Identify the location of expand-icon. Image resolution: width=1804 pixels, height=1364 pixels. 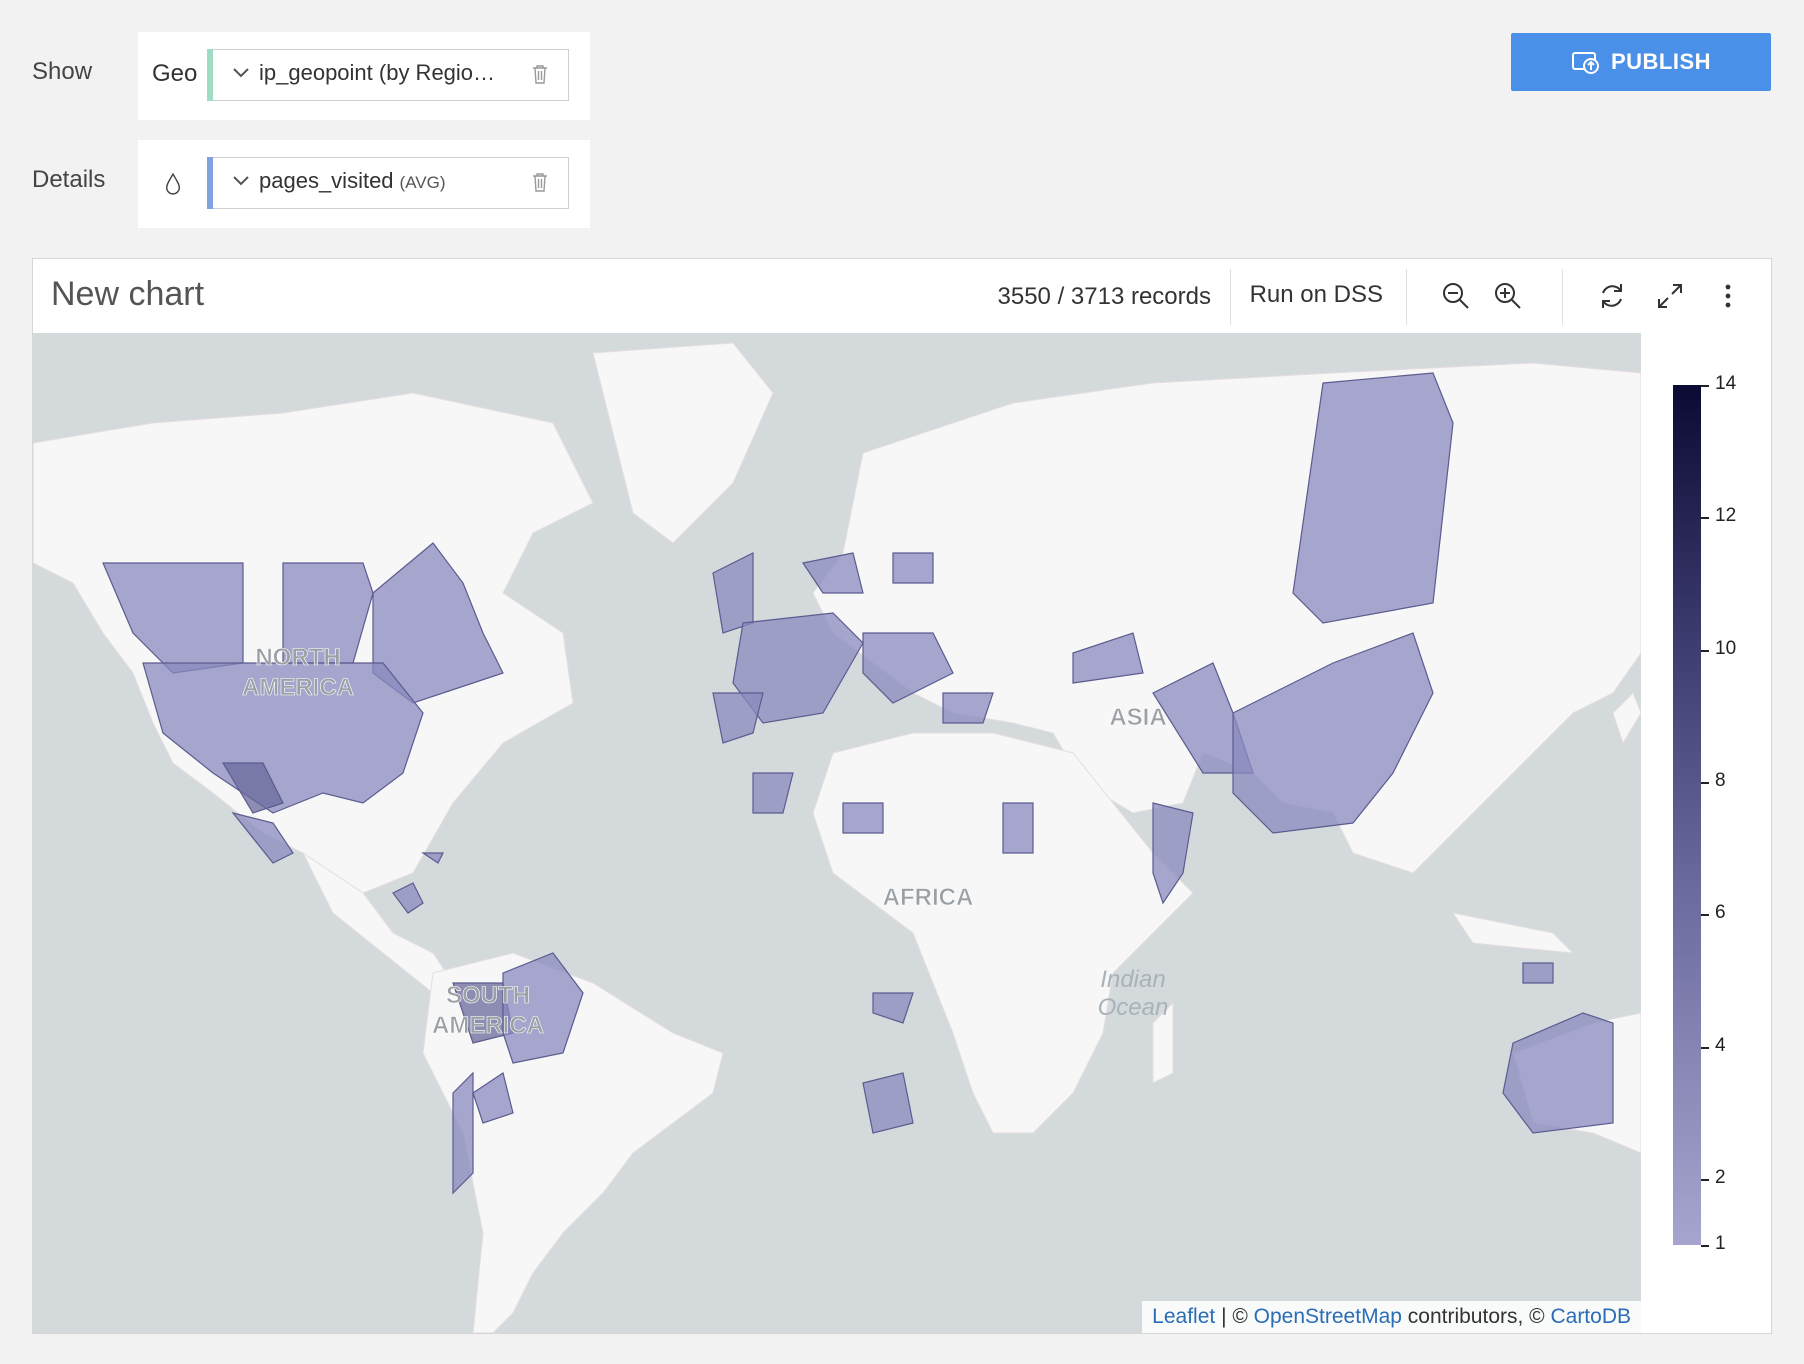
(1670, 296).